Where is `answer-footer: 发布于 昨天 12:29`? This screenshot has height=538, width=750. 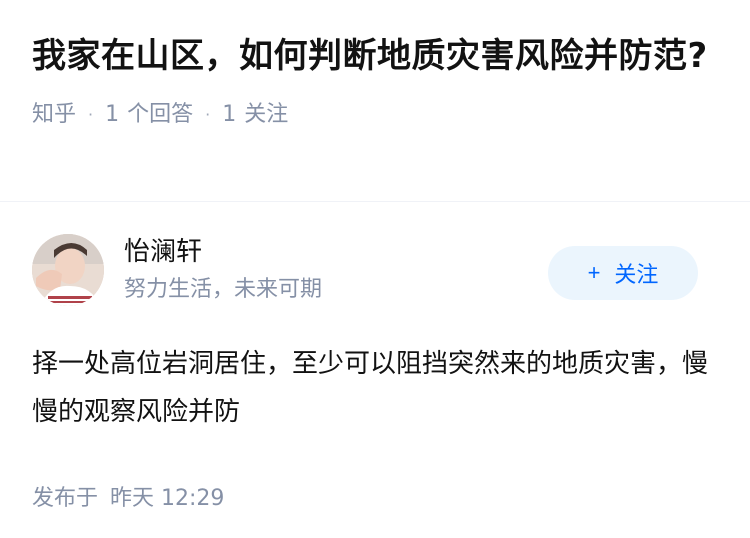
answer-footer: 发布于 昨天 12:29 is located at coordinates (375, 499).